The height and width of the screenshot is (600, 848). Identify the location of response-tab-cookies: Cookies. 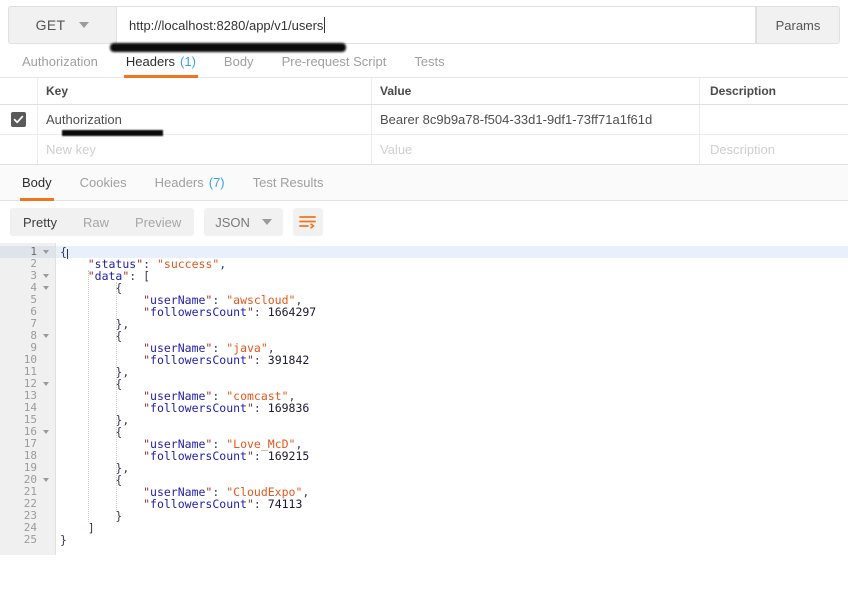
(103, 182).